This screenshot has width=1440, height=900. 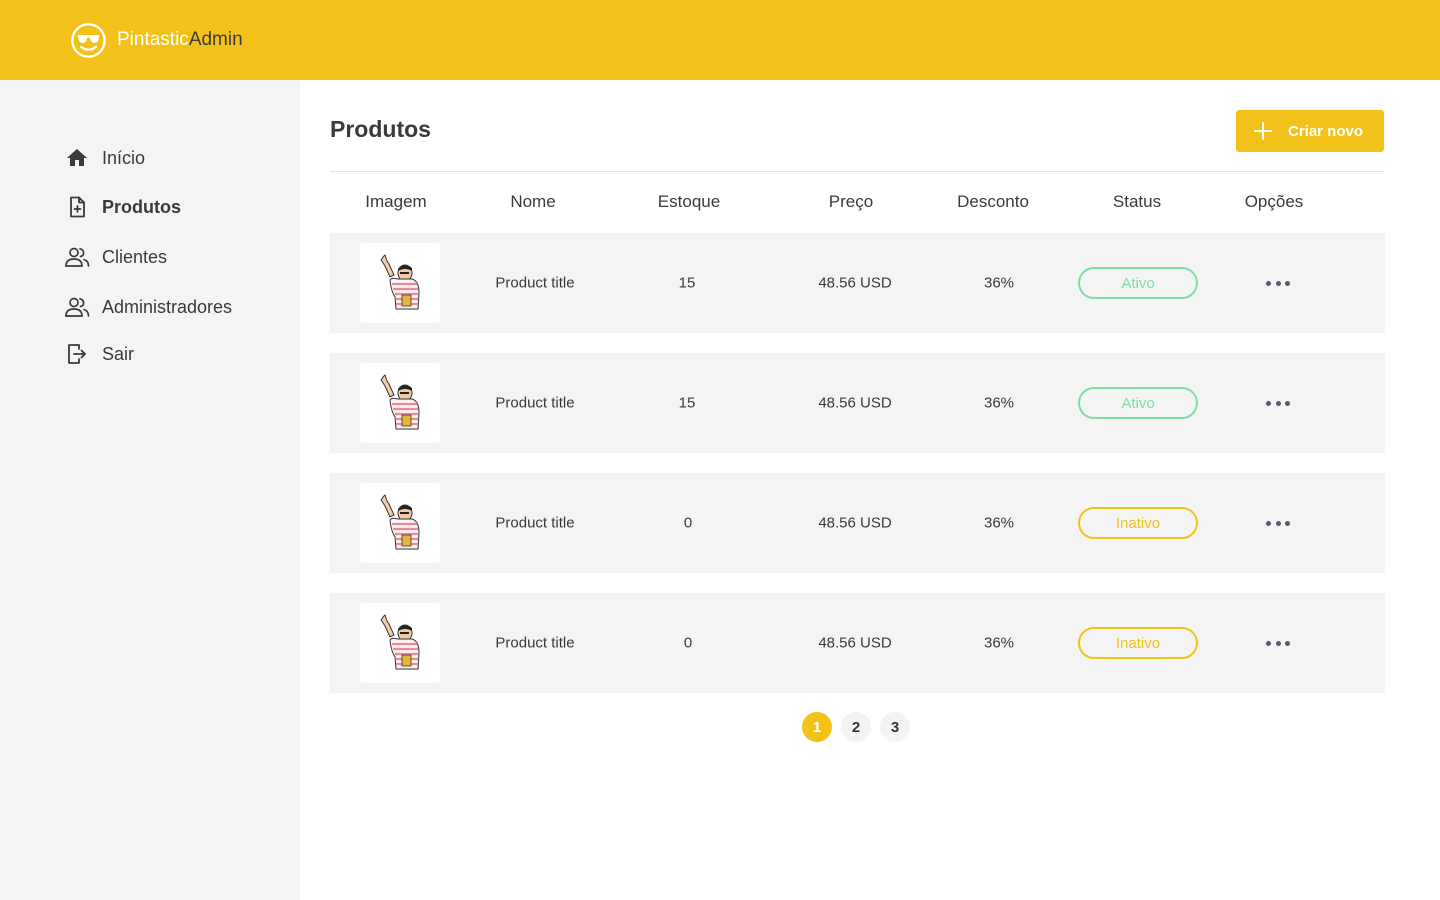 I want to click on column-header-preco: Preço, so click(x=851, y=202).